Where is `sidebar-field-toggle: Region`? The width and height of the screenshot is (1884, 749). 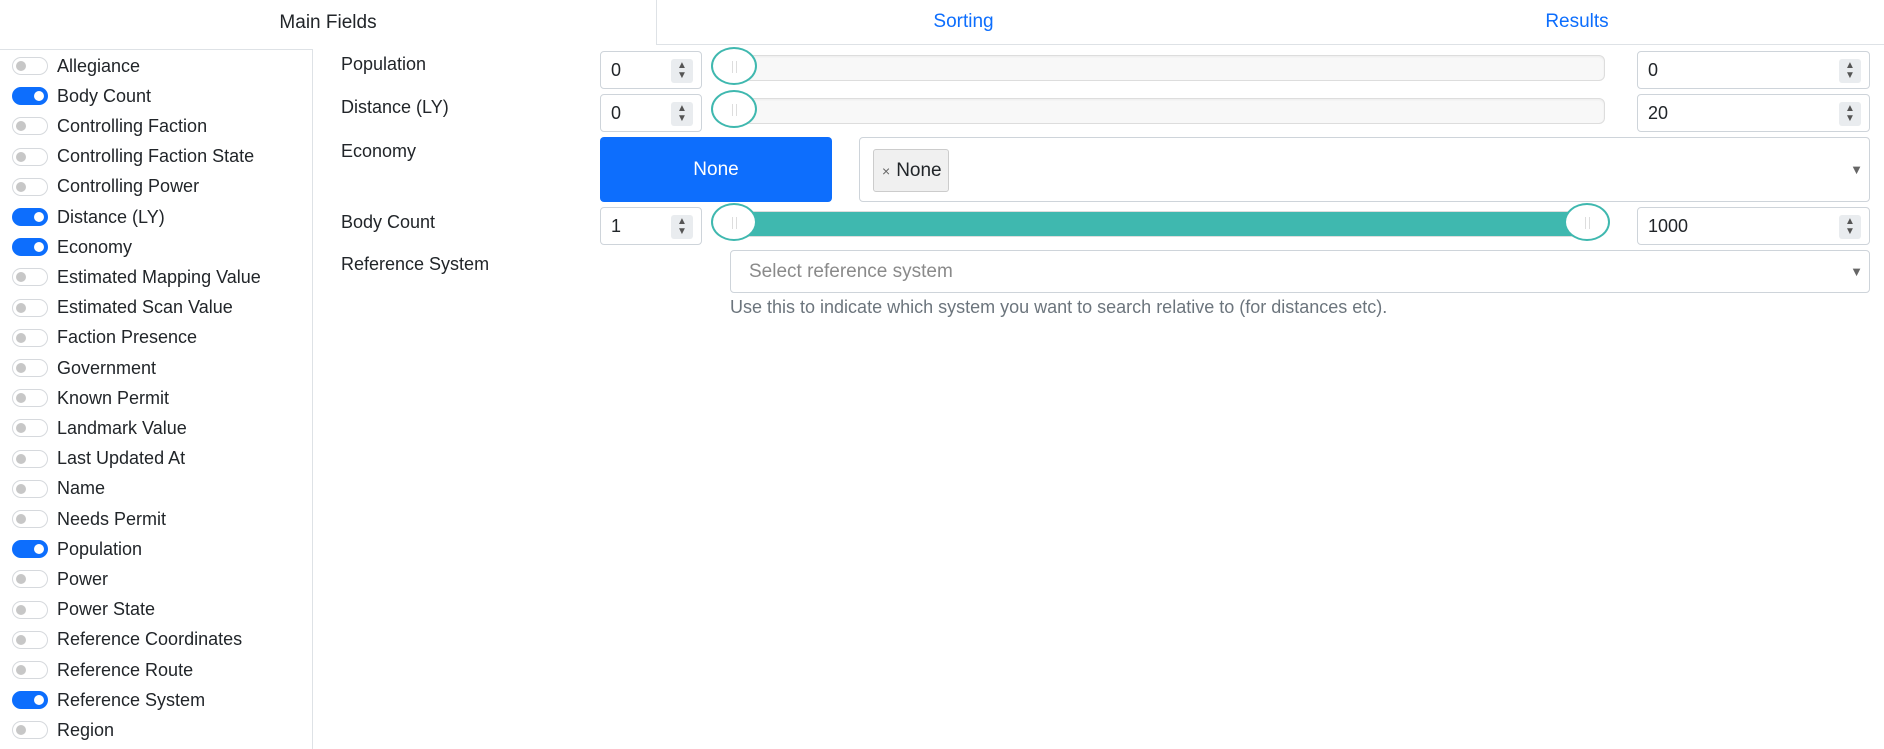
sidebar-field-toggle: Region is located at coordinates (63, 730).